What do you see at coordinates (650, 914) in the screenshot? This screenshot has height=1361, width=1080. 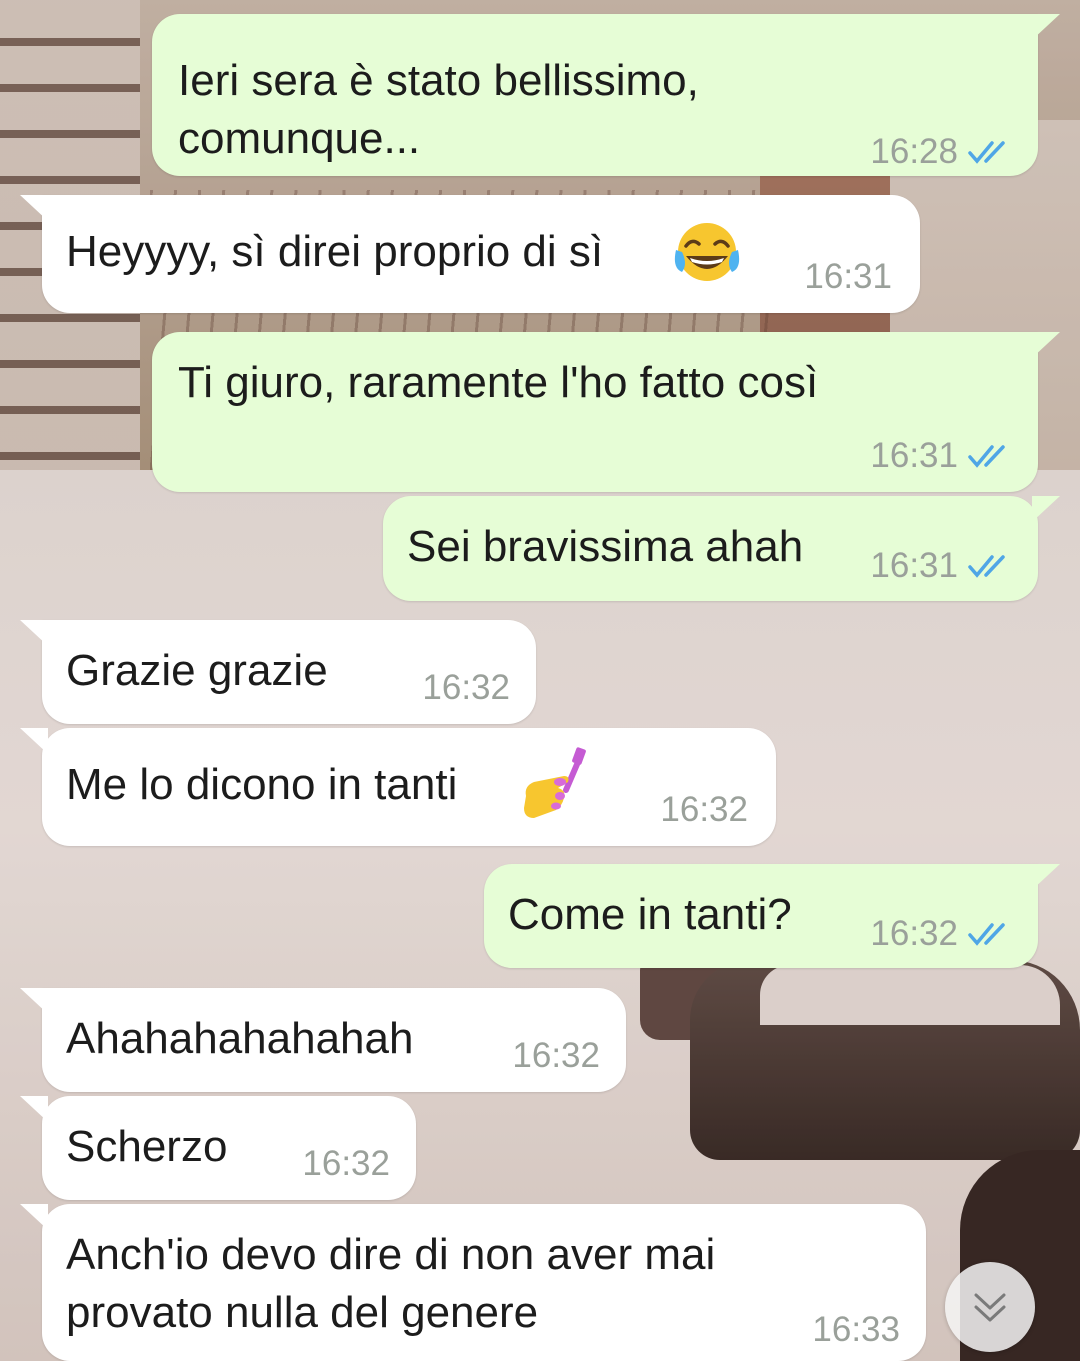 I see `message-text: Come in tanti?` at bounding box center [650, 914].